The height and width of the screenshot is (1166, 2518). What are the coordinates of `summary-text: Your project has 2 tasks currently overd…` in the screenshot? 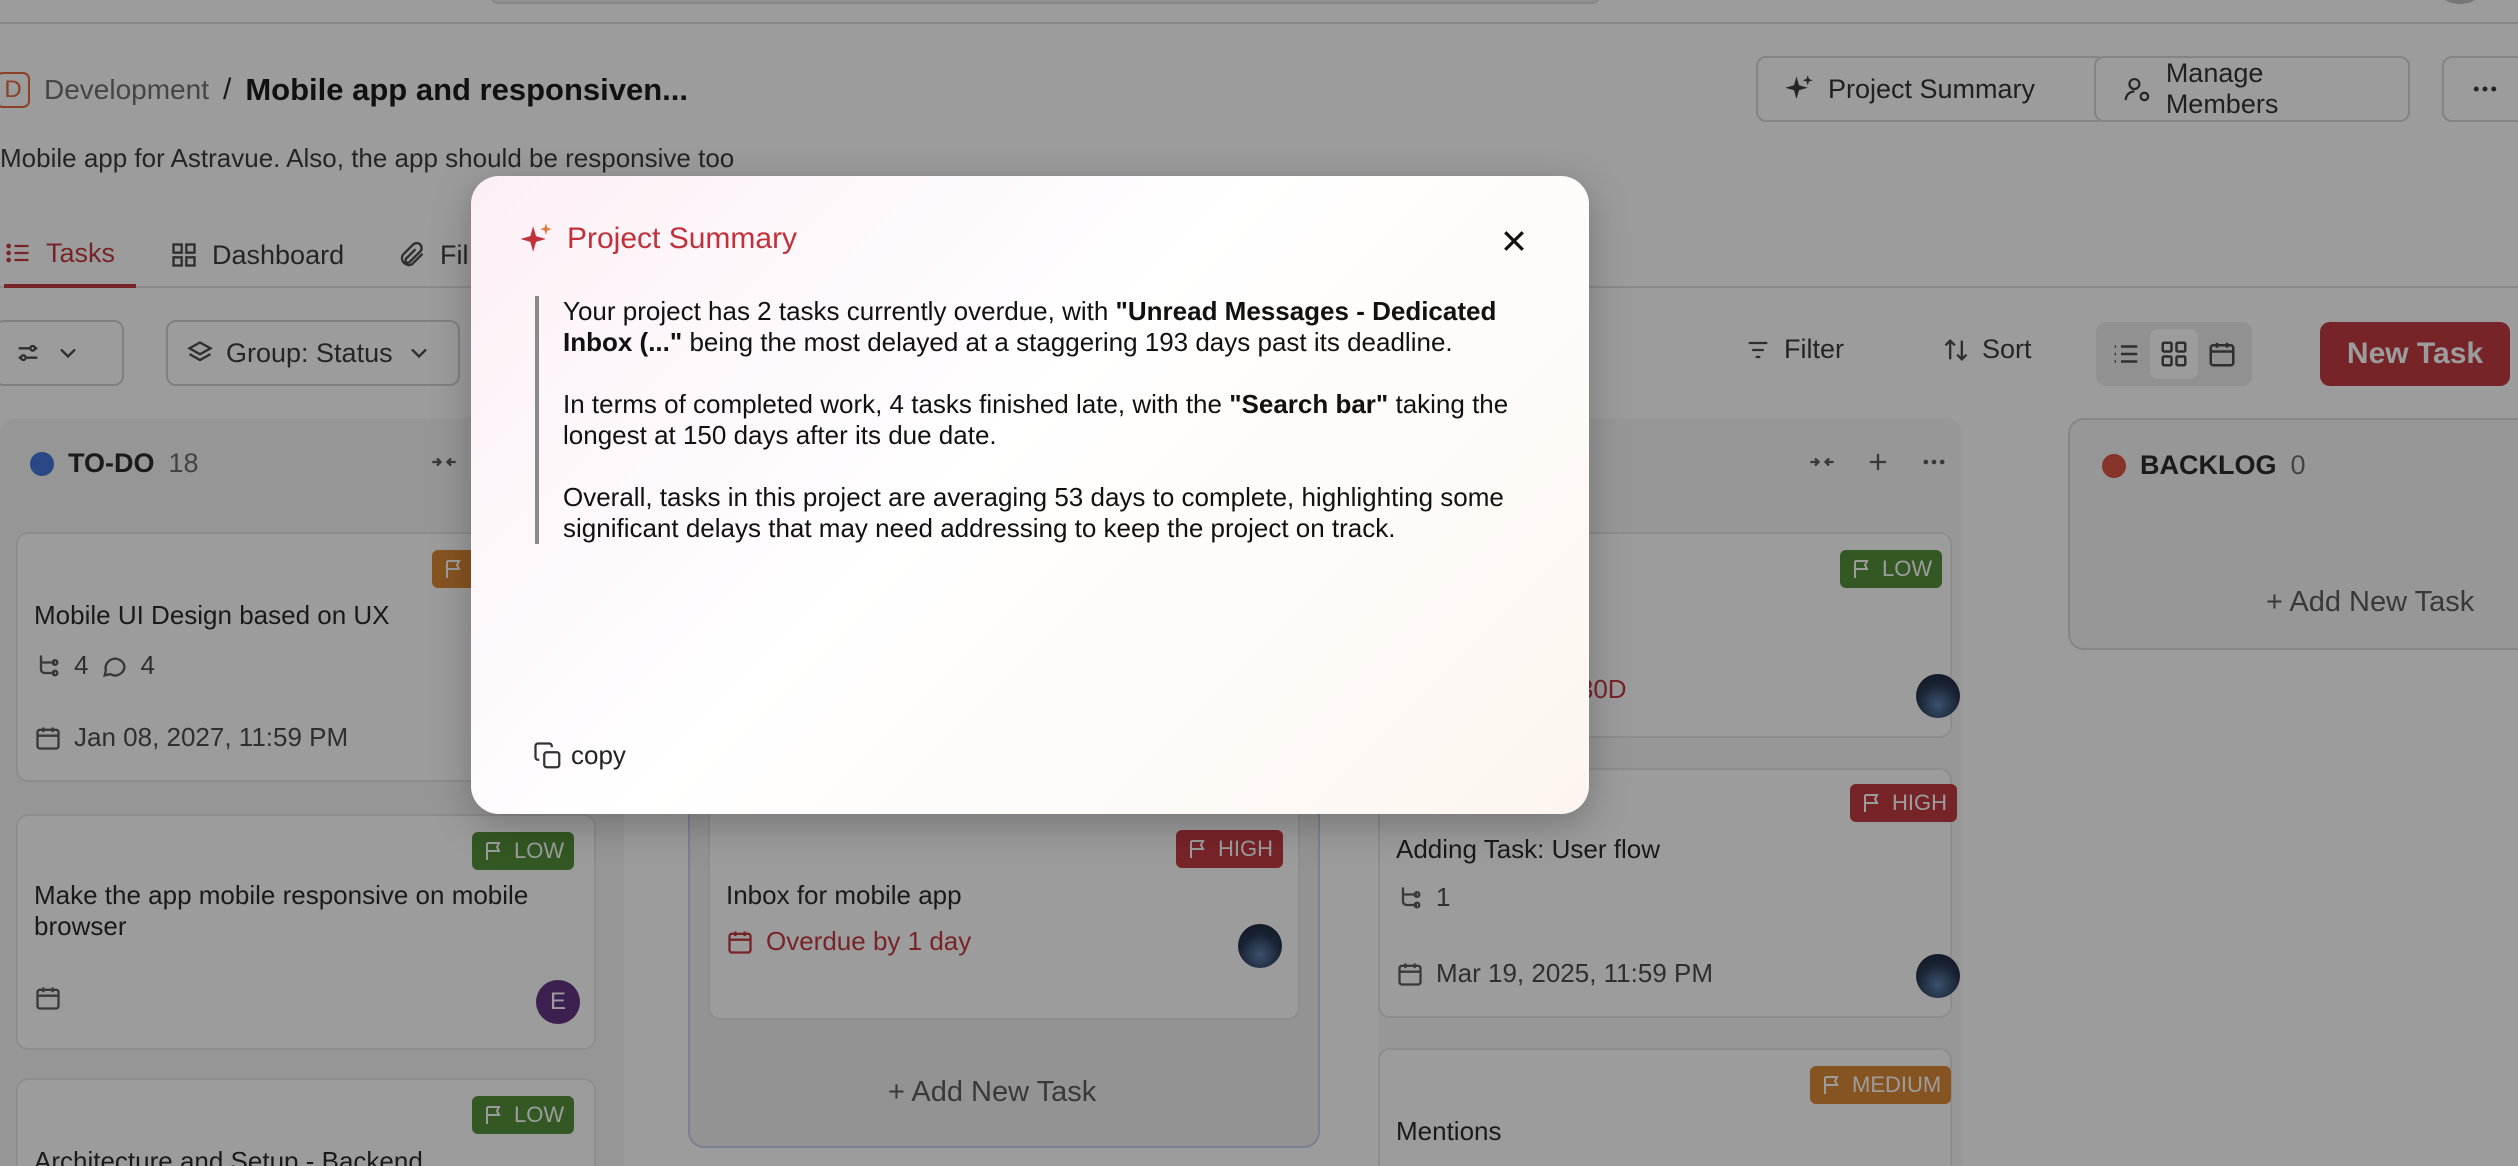 It's located at (1035, 420).